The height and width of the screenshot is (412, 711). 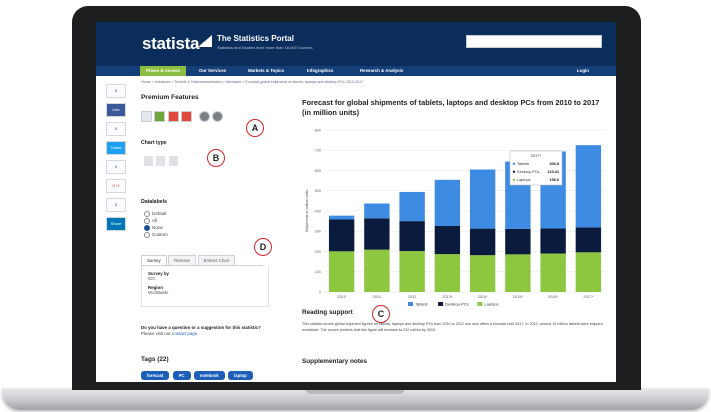 I want to click on marker-b: B, so click(x=216, y=158).